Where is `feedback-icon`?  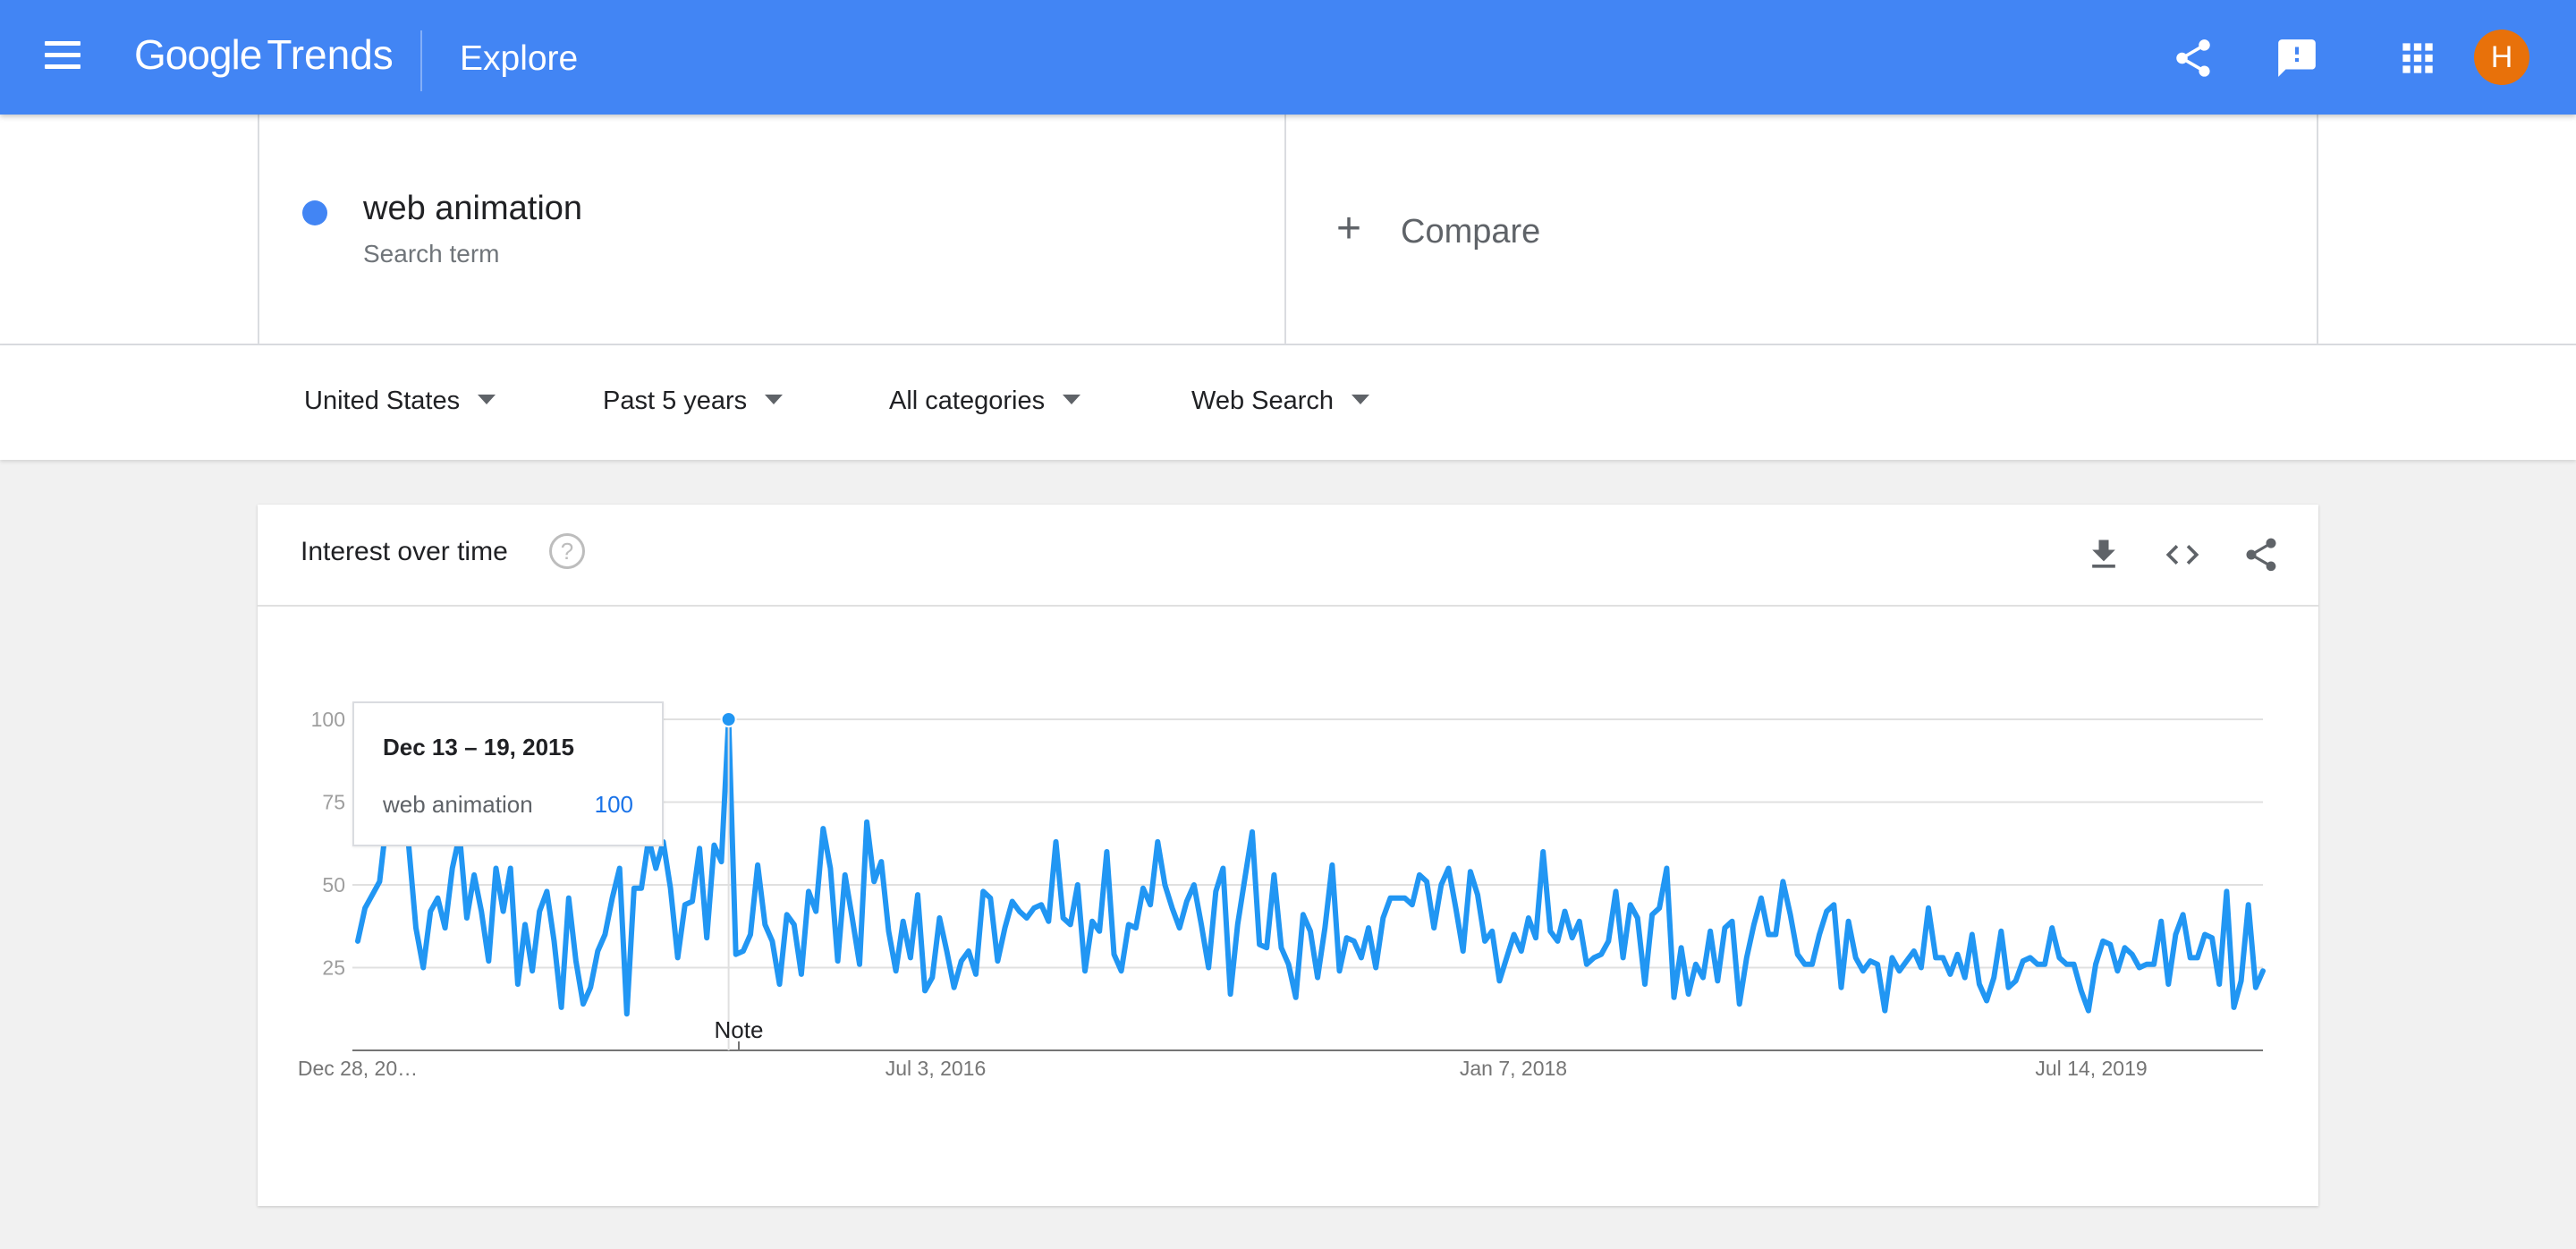 feedback-icon is located at coordinates (2297, 58).